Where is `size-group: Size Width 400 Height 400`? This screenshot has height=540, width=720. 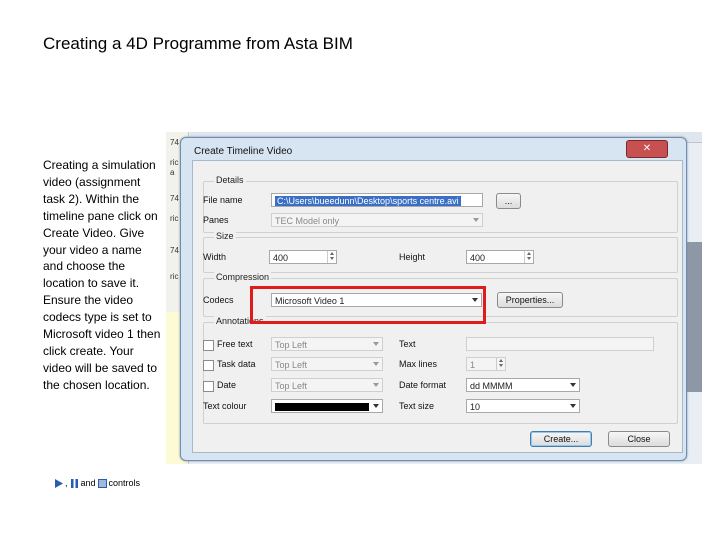
size-group: Size Width 400 Height 400 is located at coordinates (440, 252).